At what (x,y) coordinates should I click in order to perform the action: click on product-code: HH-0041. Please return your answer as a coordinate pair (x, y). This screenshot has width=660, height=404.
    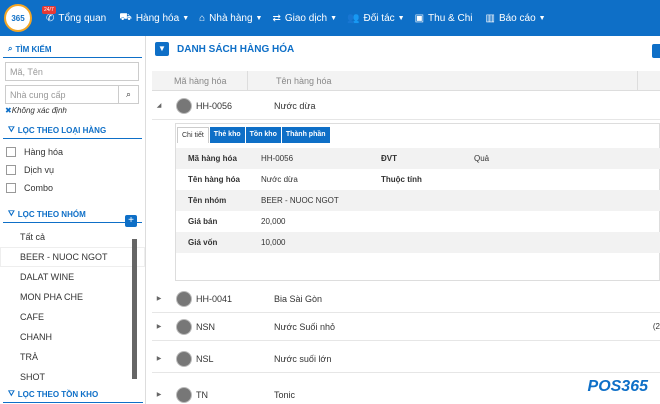
    Looking at the image, I should click on (214, 298).